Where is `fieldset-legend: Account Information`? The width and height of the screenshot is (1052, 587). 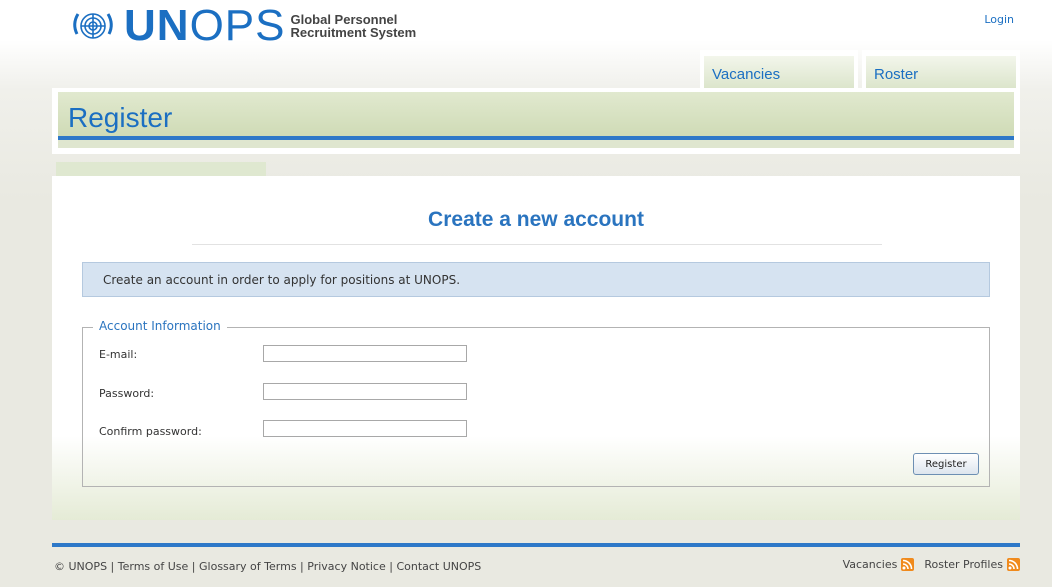 fieldset-legend: Account Information is located at coordinates (160, 326).